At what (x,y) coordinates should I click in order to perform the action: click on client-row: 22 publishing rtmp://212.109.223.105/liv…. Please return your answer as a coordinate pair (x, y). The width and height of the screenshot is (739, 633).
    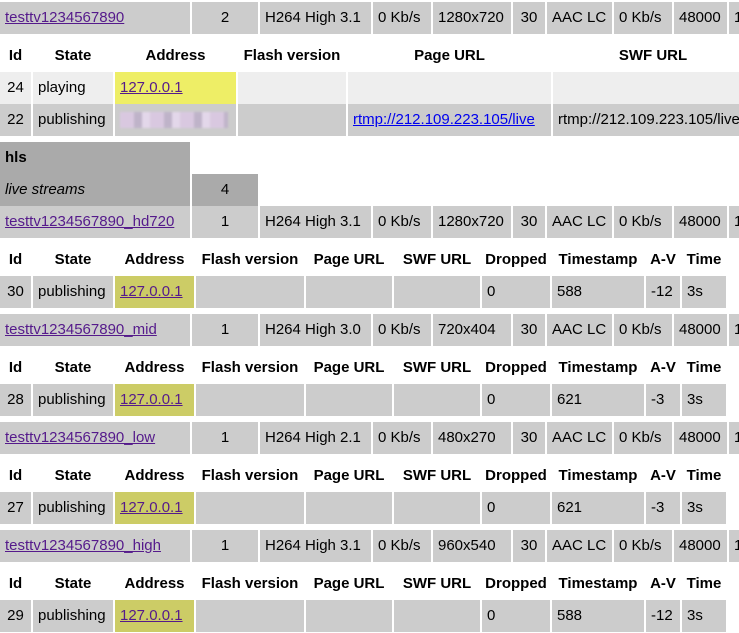
    Looking at the image, I should click on (369, 120).